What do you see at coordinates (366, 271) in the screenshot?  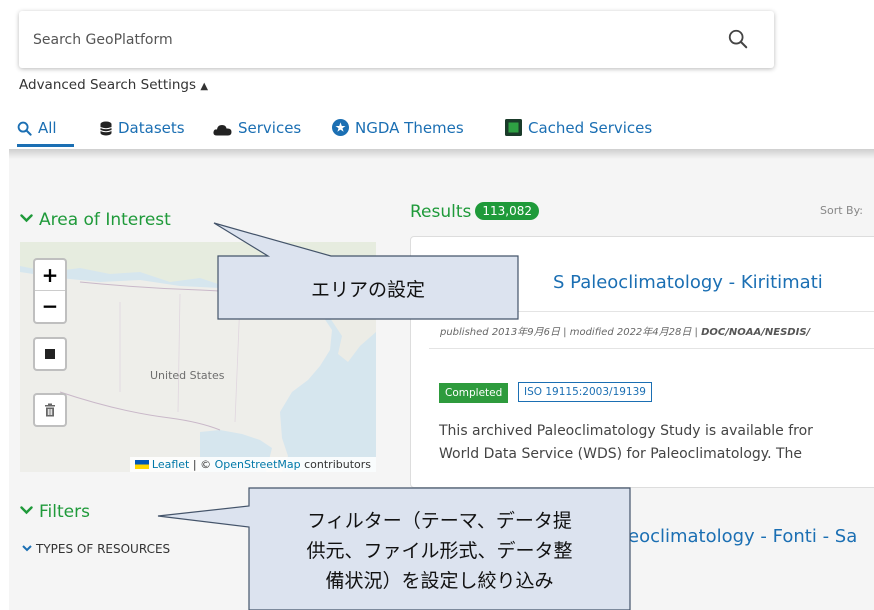 I see `area-callout-shape` at bounding box center [366, 271].